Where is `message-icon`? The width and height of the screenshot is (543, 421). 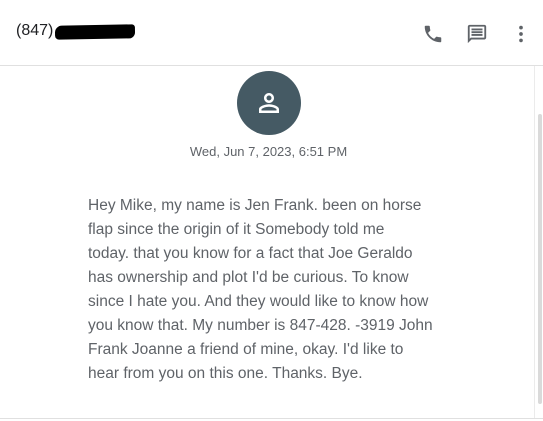 message-icon is located at coordinates (477, 34).